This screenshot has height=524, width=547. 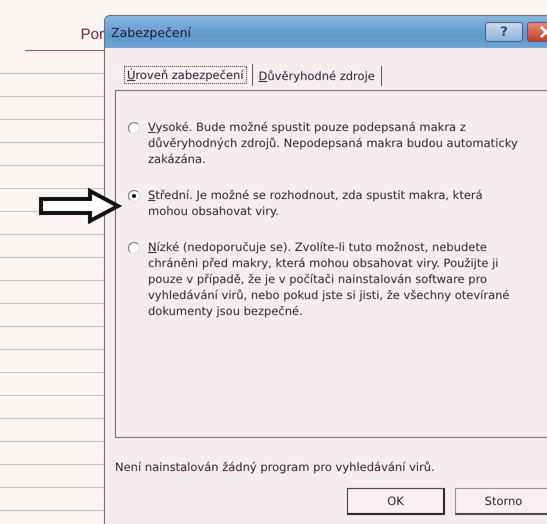 I want to click on tab: Úroveň zabezpečení, so click(x=186, y=75).